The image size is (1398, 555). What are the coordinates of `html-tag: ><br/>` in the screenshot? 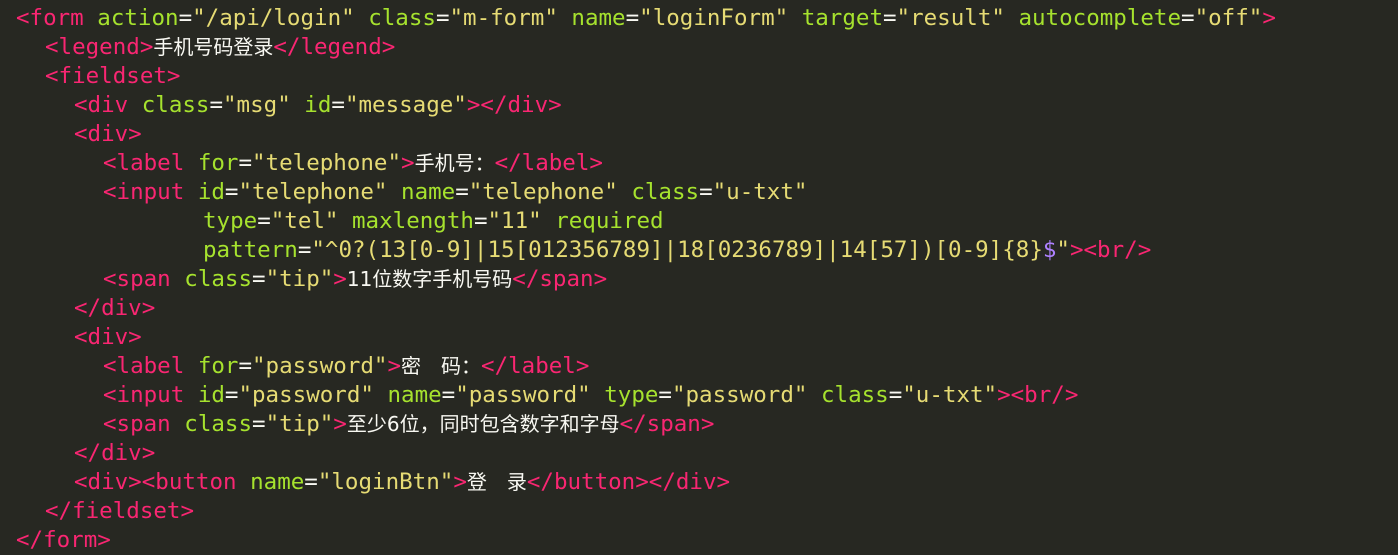 It's located at (1110, 250).